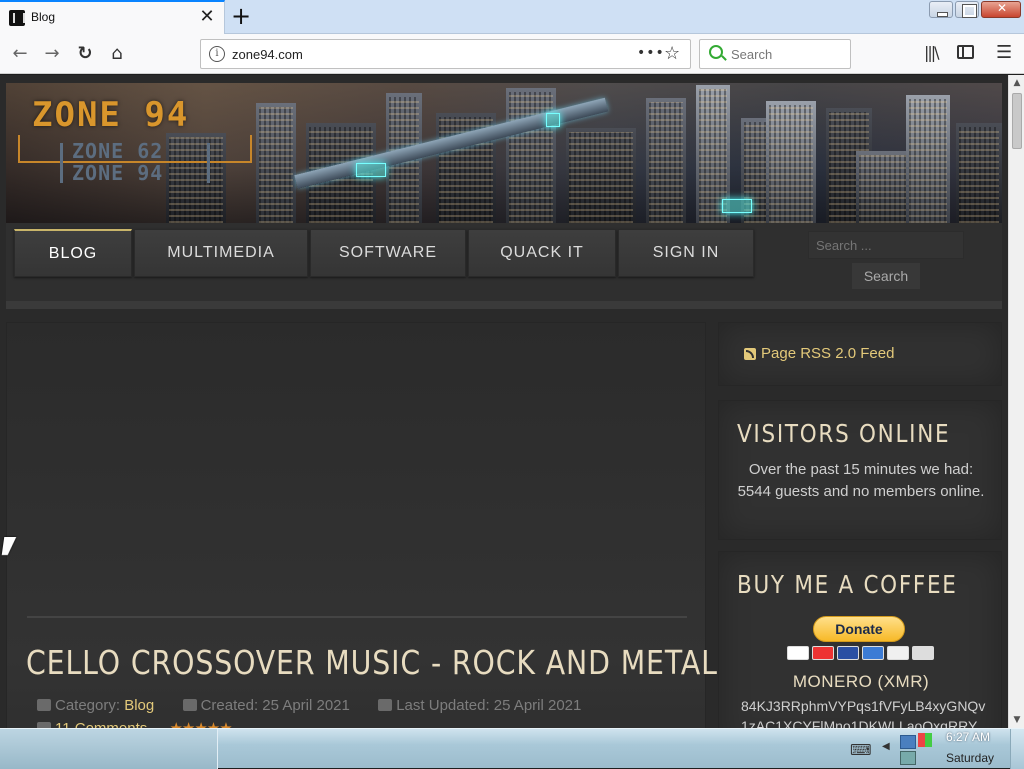  What do you see at coordinates (9, 546) in the screenshot?
I see `mouse-cursor` at bounding box center [9, 546].